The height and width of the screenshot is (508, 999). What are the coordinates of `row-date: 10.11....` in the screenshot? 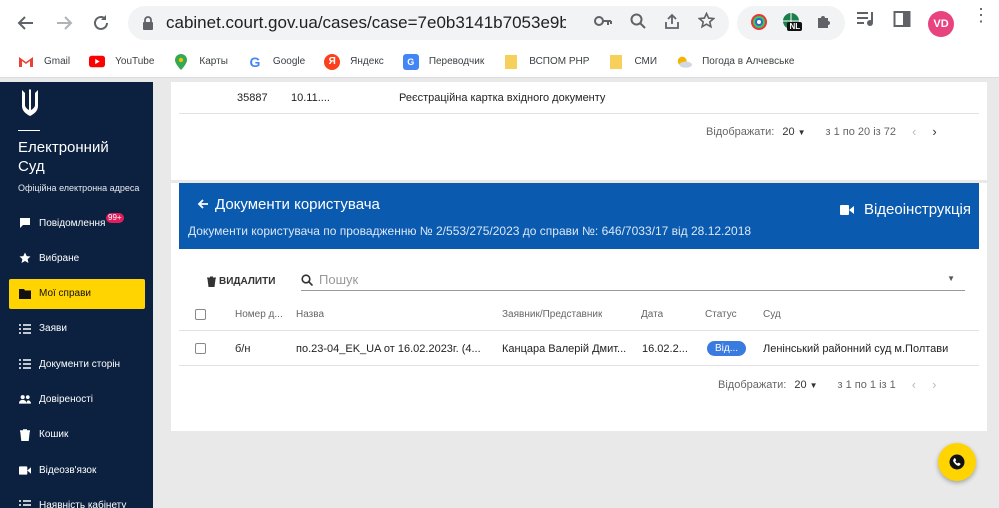 It's located at (310, 97).